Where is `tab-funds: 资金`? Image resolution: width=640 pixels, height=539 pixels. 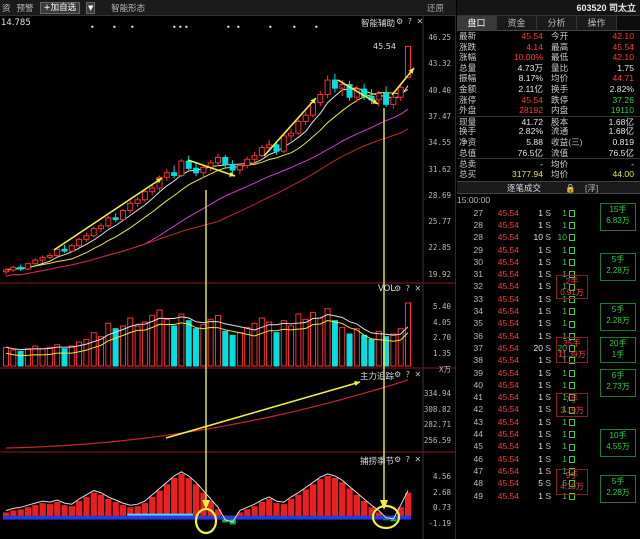
tab-funds: 资金 is located at coordinates (517, 23).